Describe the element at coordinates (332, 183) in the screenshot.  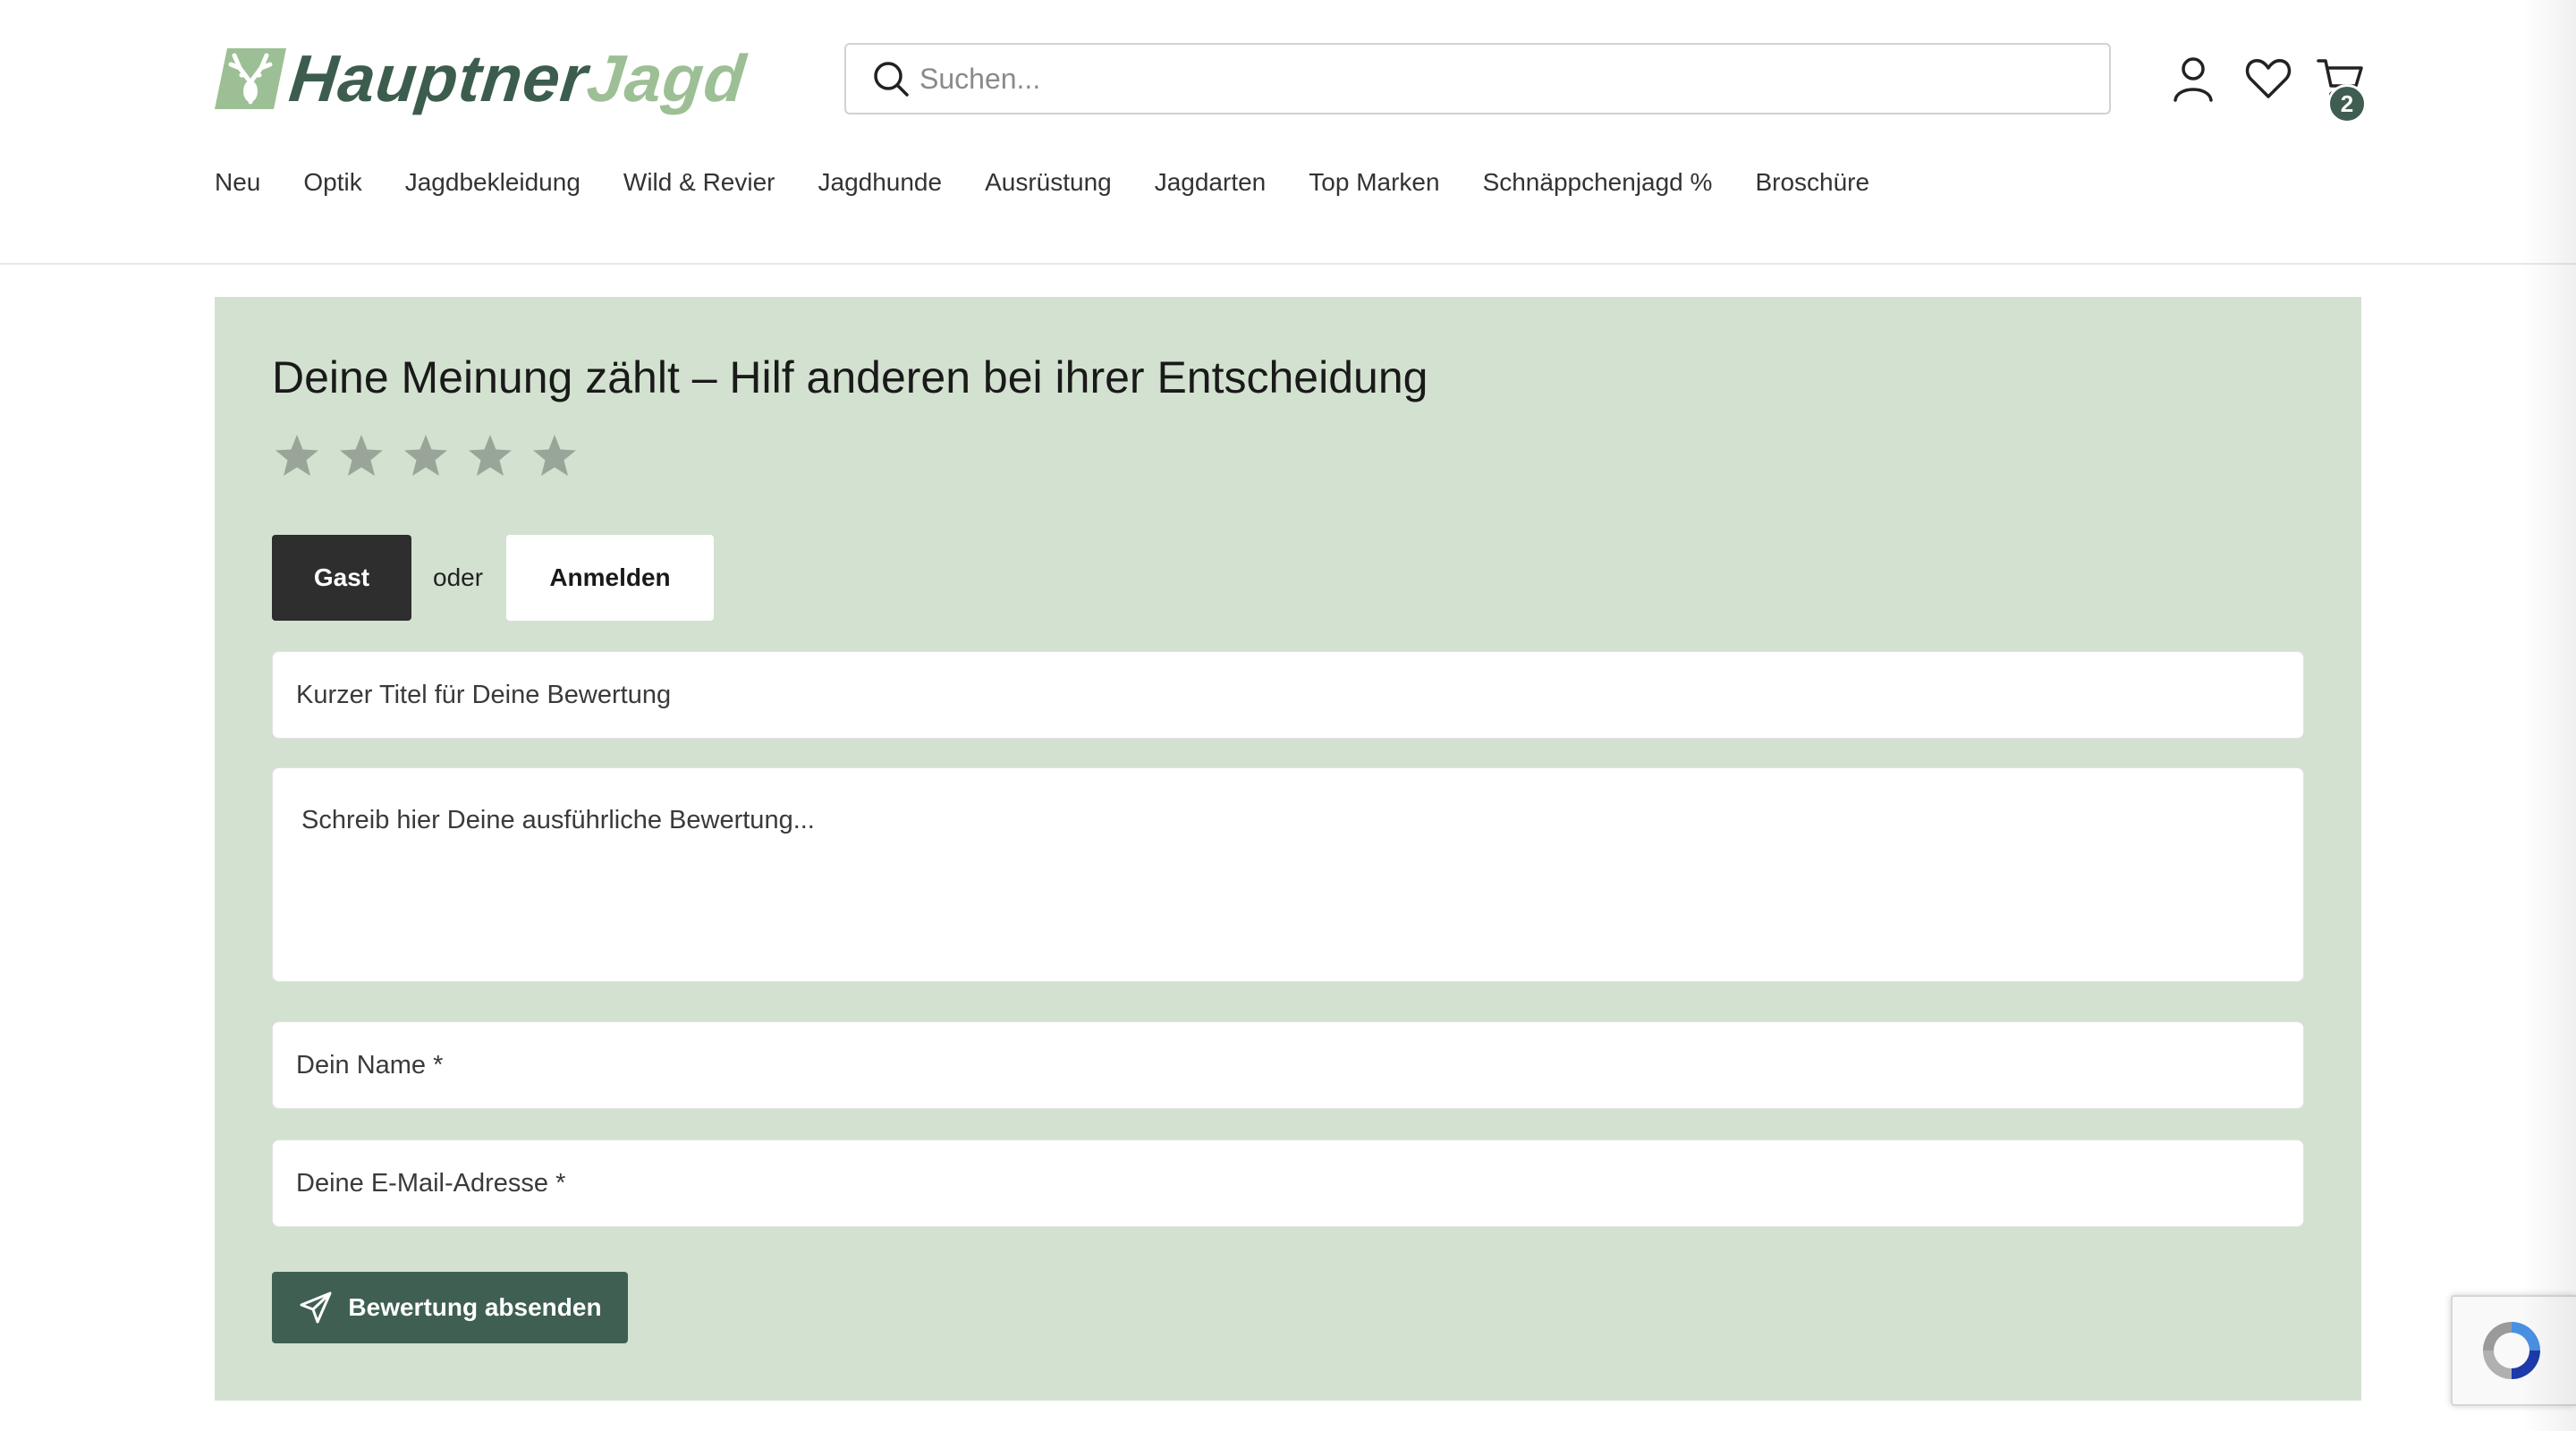
I see `nav-item-optik: Optik` at that location.